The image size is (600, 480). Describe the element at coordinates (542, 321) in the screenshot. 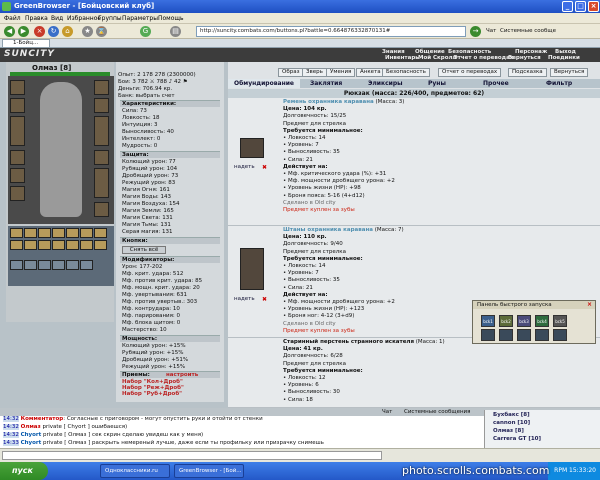

I see `quick-button: bck4` at that location.